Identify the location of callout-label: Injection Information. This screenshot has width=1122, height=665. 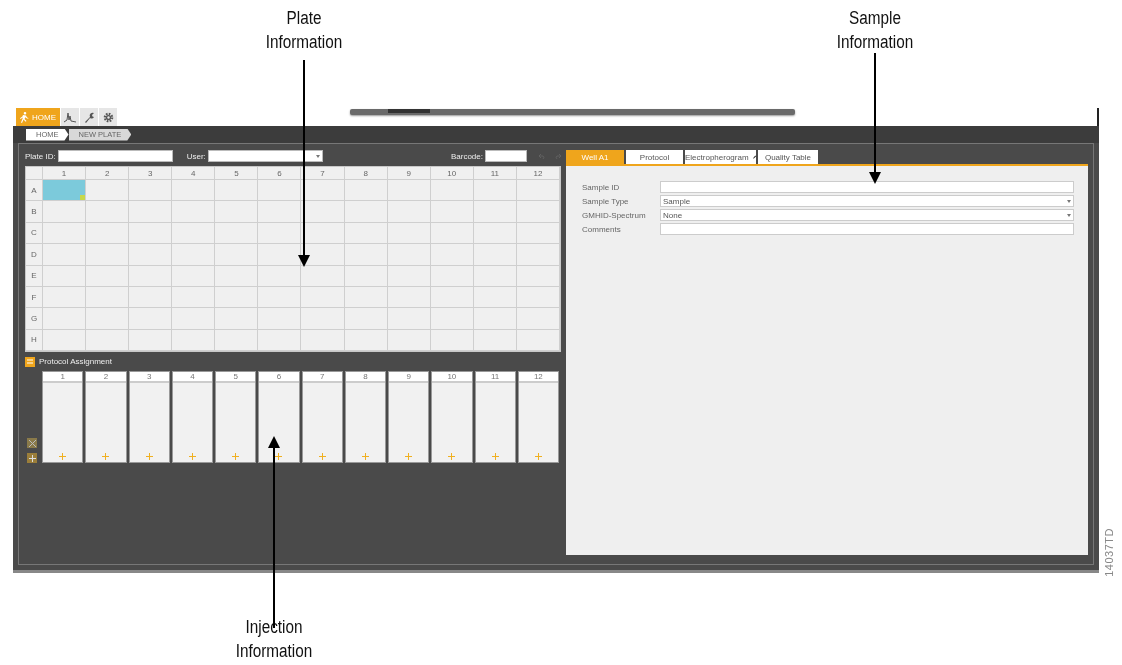
(274, 639).